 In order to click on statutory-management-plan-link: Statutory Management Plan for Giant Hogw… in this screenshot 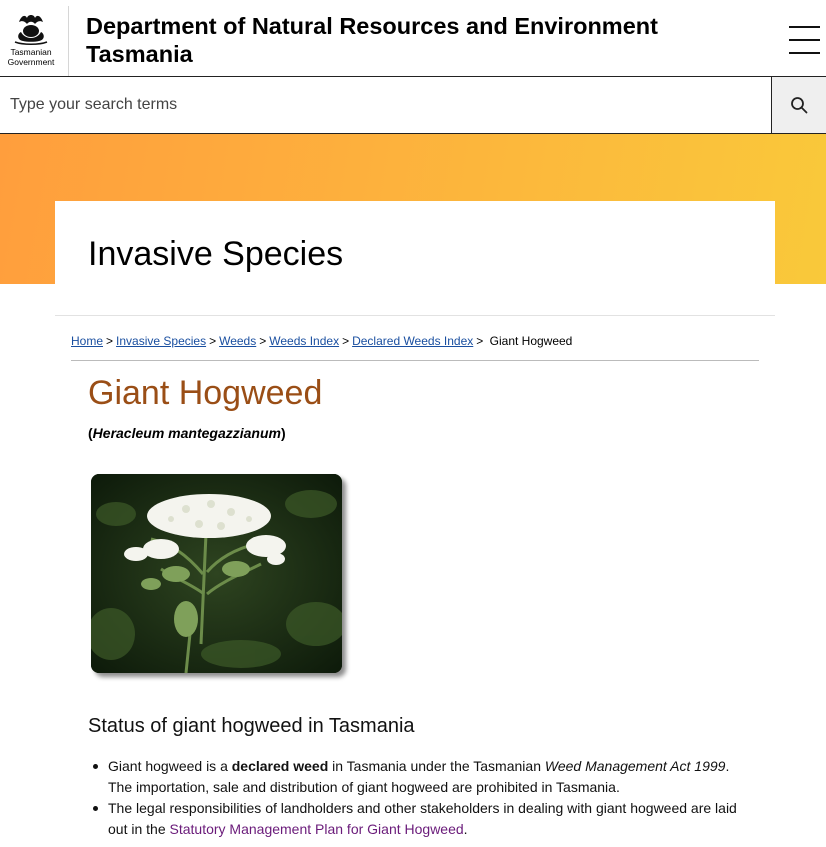, I will do `click(317, 829)`.